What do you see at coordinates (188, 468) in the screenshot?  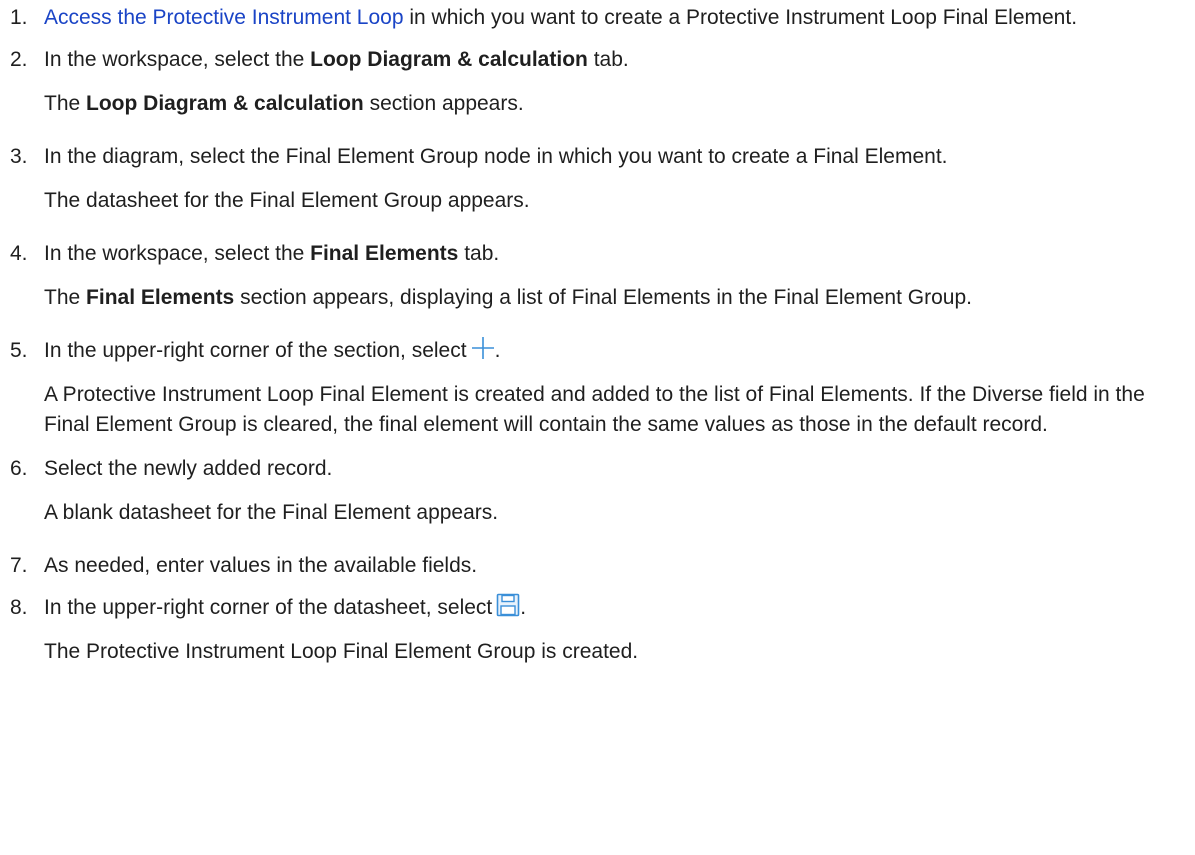 I see `step-instruction: Select the newly added record.` at bounding box center [188, 468].